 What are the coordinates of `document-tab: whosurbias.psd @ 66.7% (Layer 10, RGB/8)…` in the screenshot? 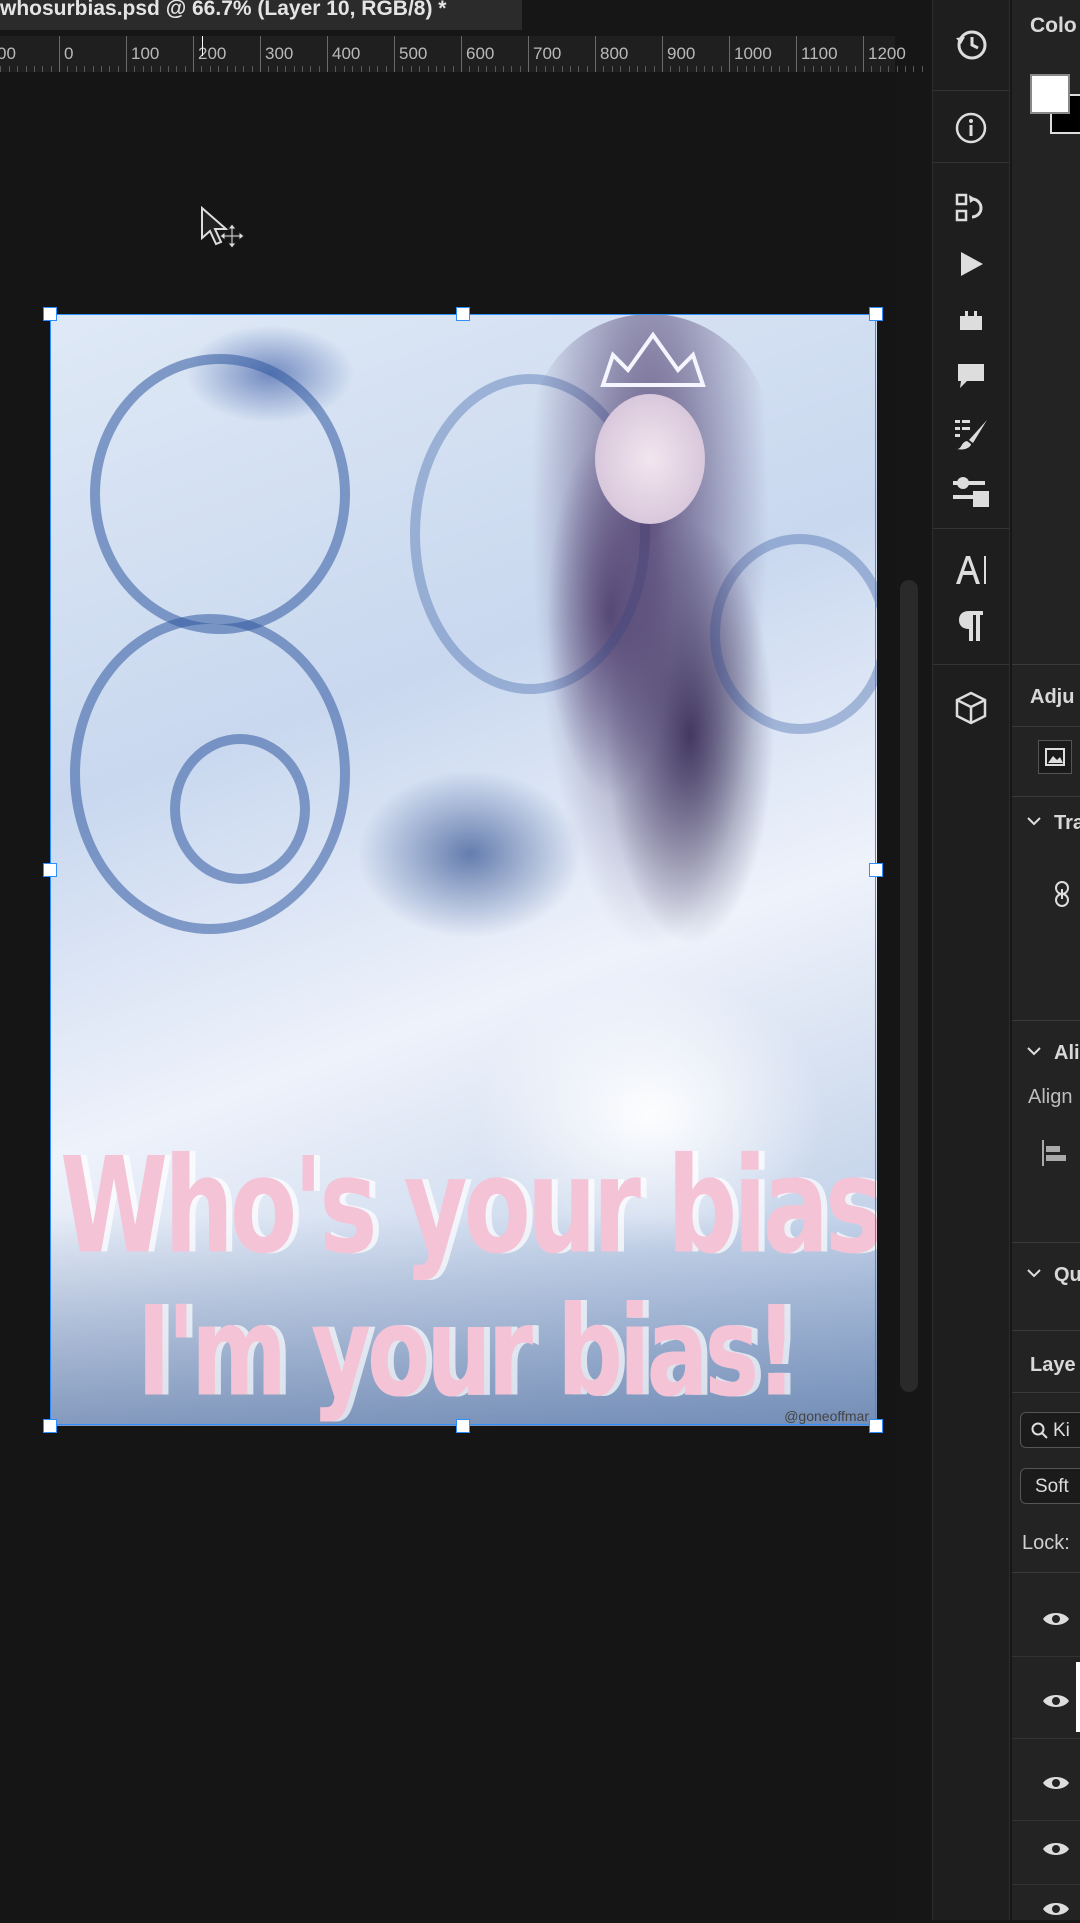 It's located at (261, 15).